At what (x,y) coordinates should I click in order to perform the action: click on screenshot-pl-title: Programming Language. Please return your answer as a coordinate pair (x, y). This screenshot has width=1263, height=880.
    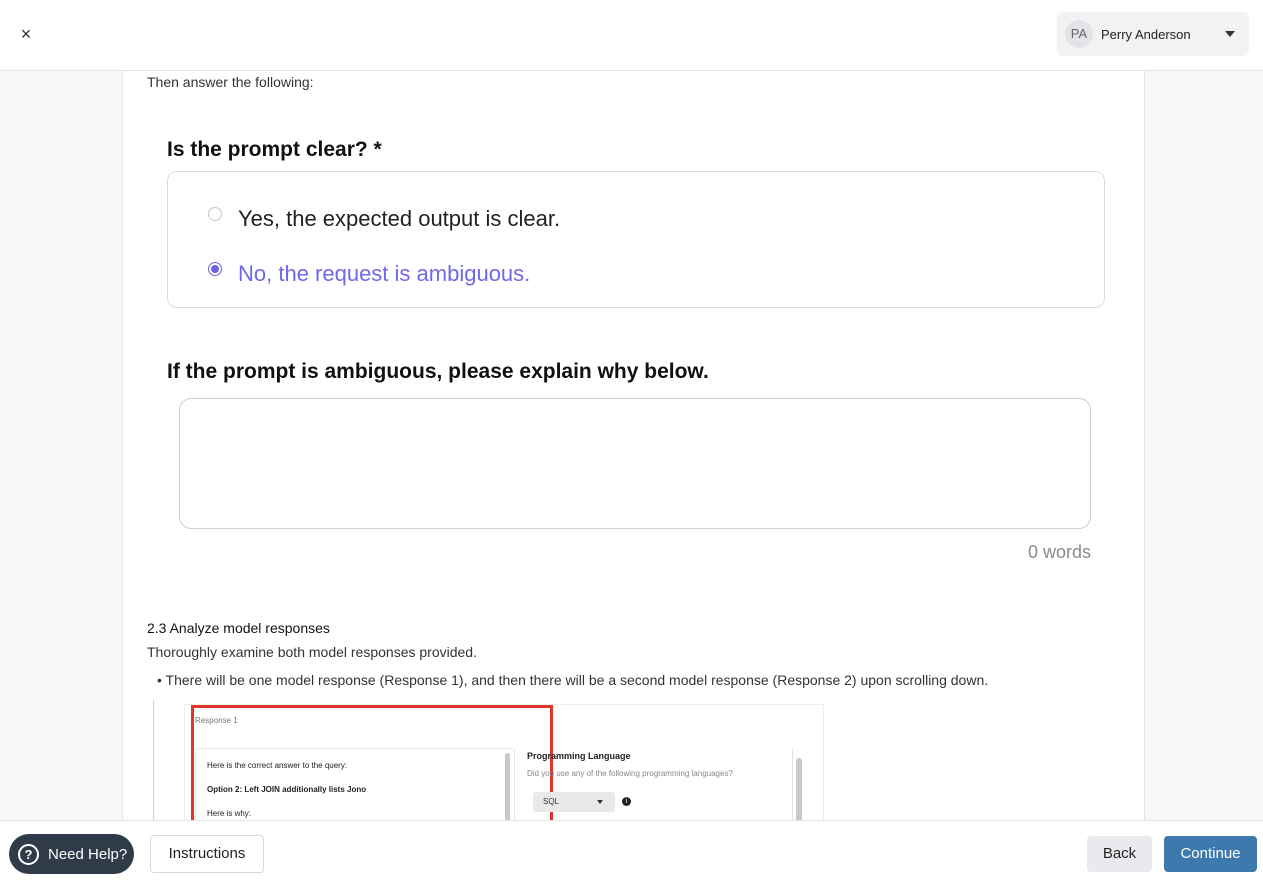
    Looking at the image, I should click on (579, 756).